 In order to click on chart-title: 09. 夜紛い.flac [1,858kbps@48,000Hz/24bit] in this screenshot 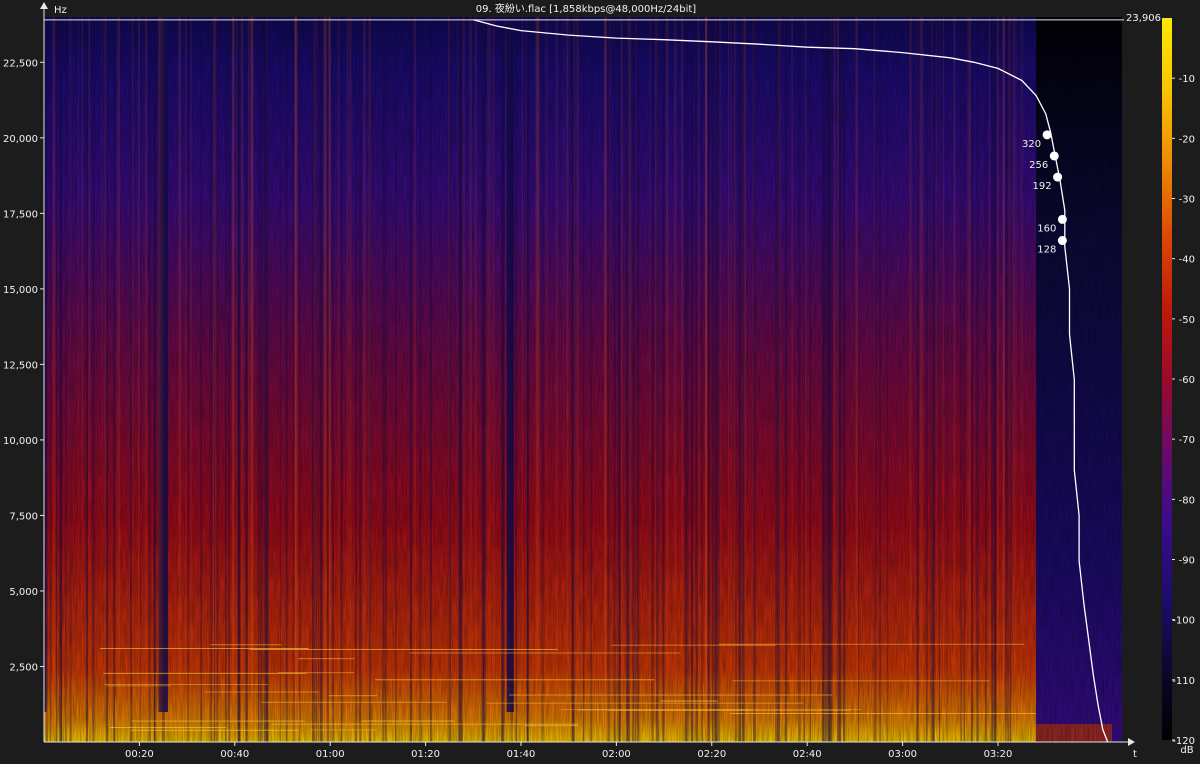, I will do `click(586, 8)`.